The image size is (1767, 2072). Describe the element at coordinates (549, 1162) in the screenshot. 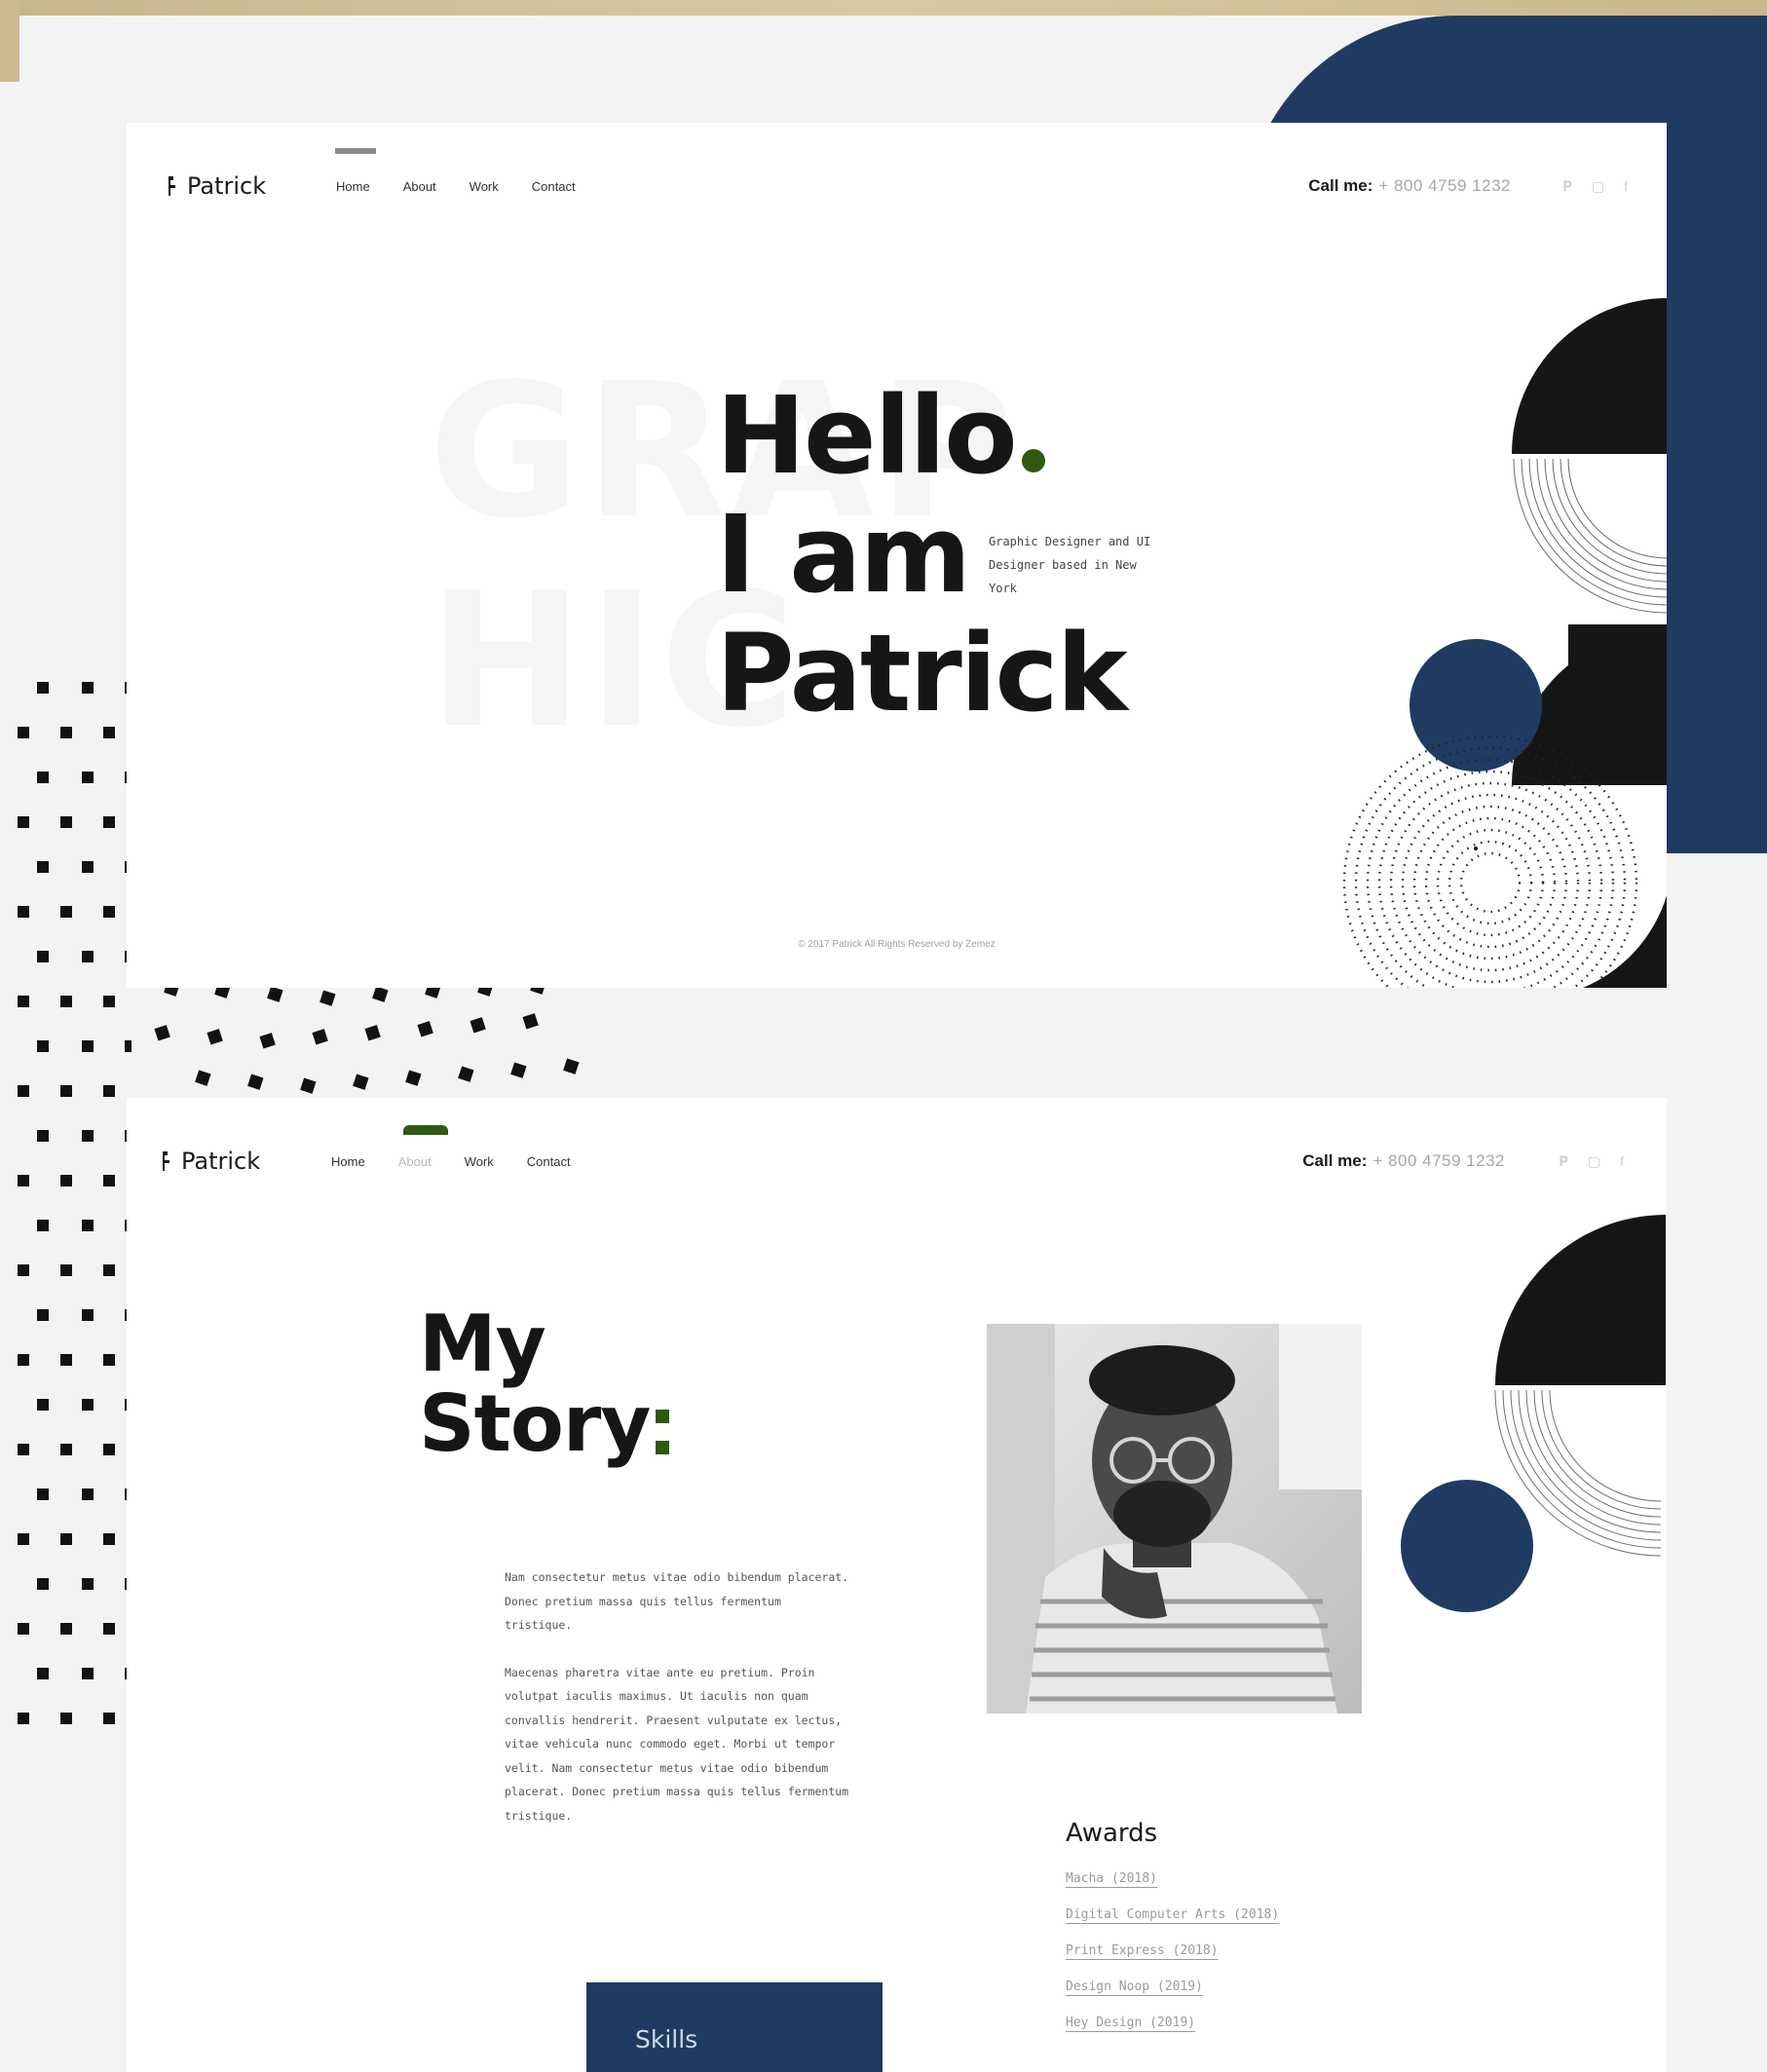

I see `nav-contact-about: Contact` at that location.